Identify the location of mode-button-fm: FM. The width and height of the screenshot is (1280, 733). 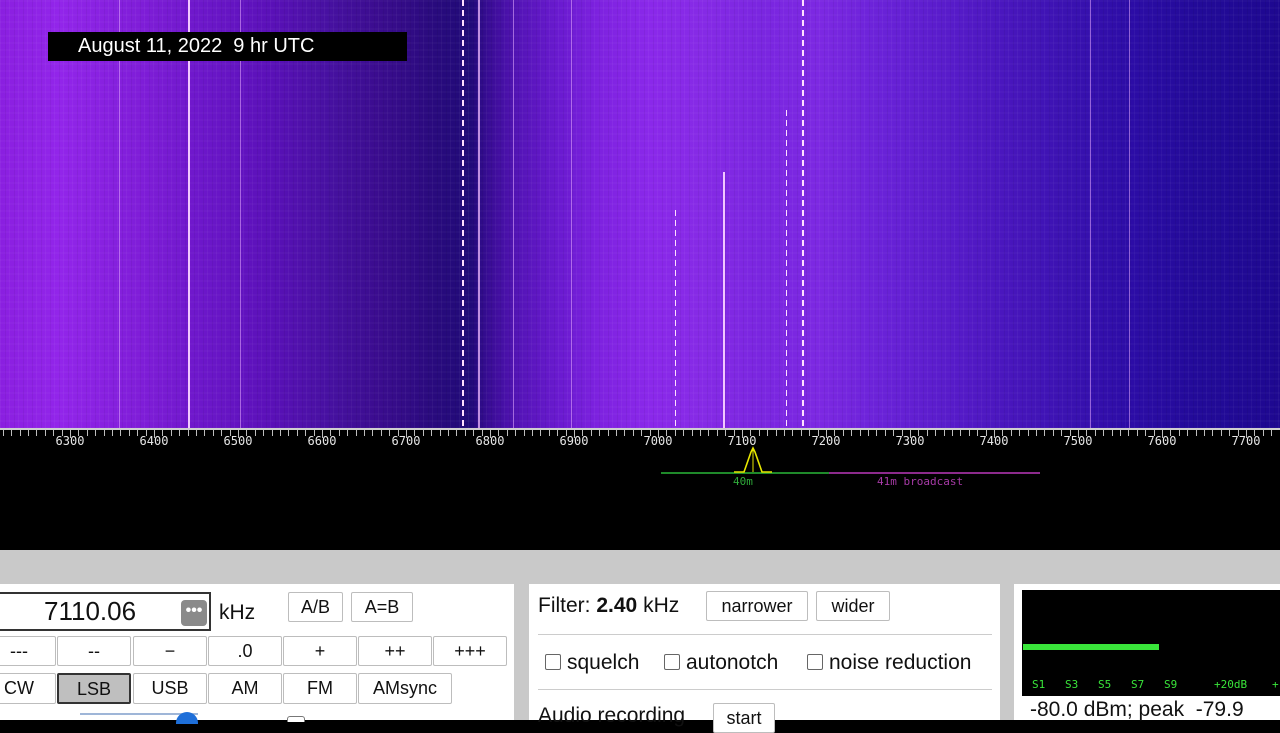
(320, 688).